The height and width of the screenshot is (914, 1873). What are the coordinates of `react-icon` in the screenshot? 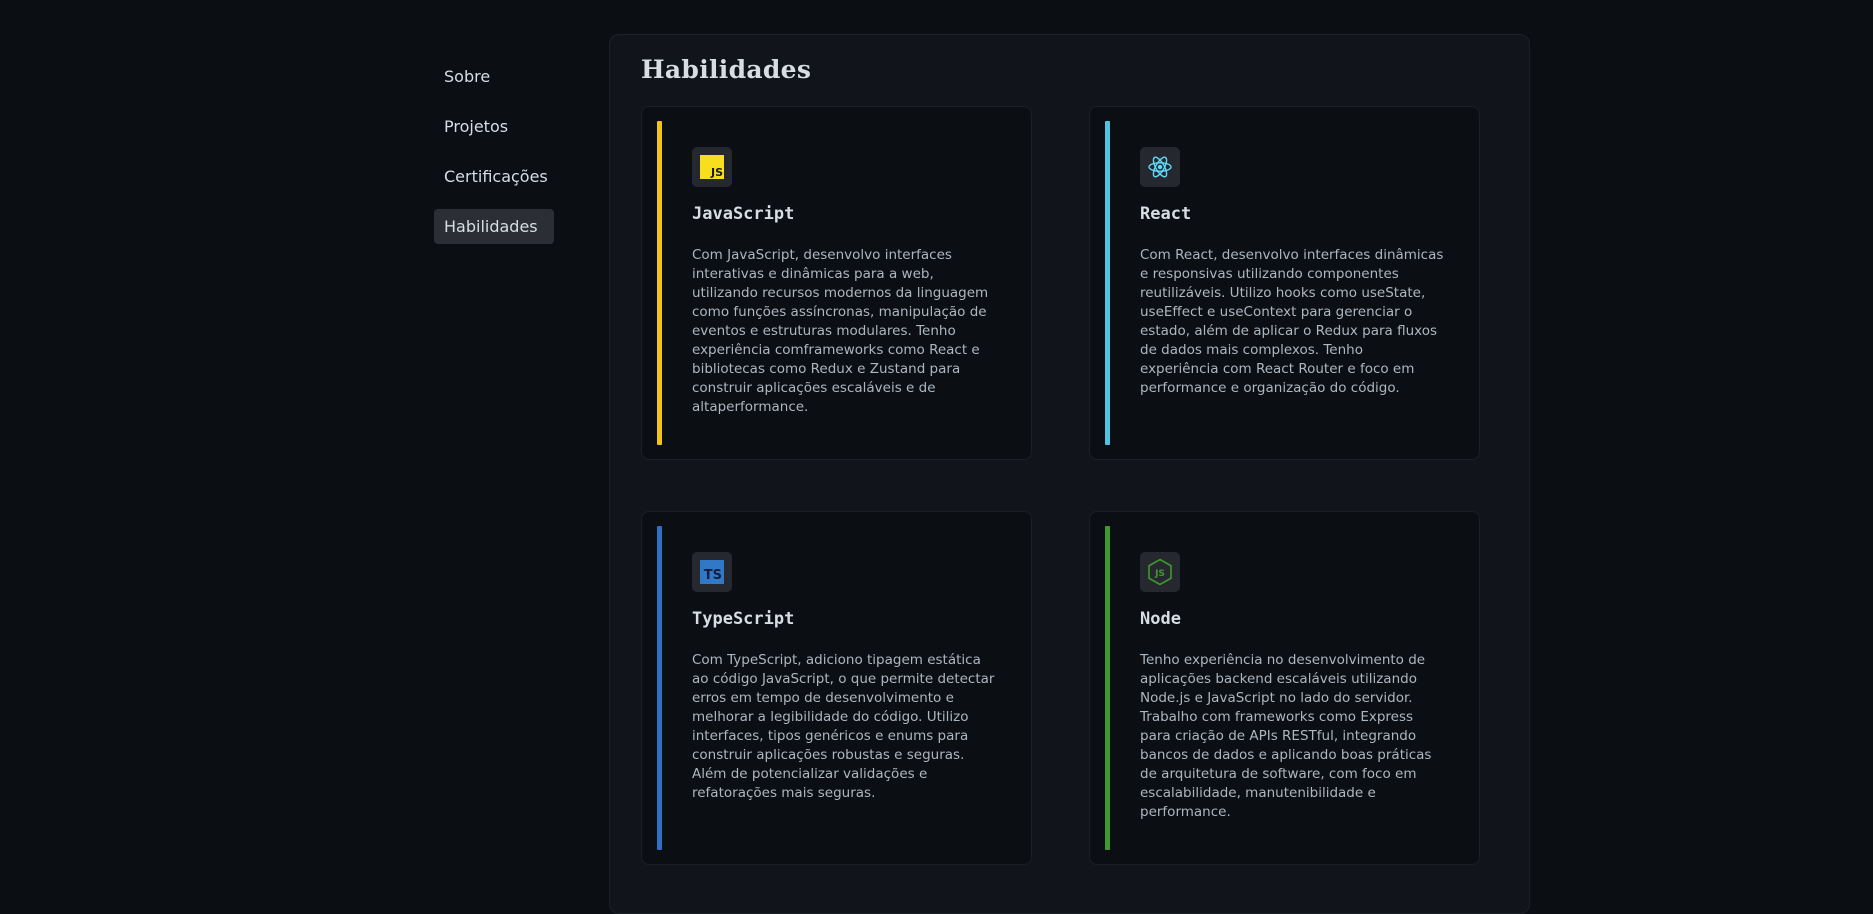 It's located at (1160, 167).